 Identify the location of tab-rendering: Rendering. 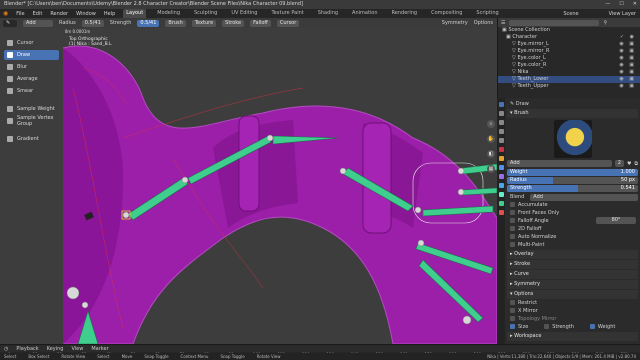
(405, 13).